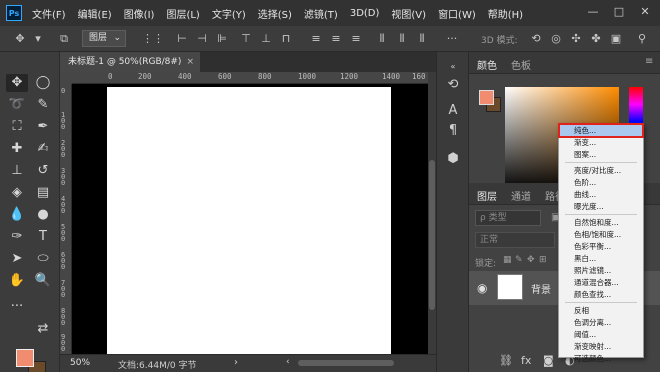 Image resolution: width=660 pixels, height=372 pixels. I want to click on align-bottom-icon: ⊓, so click(286, 39).